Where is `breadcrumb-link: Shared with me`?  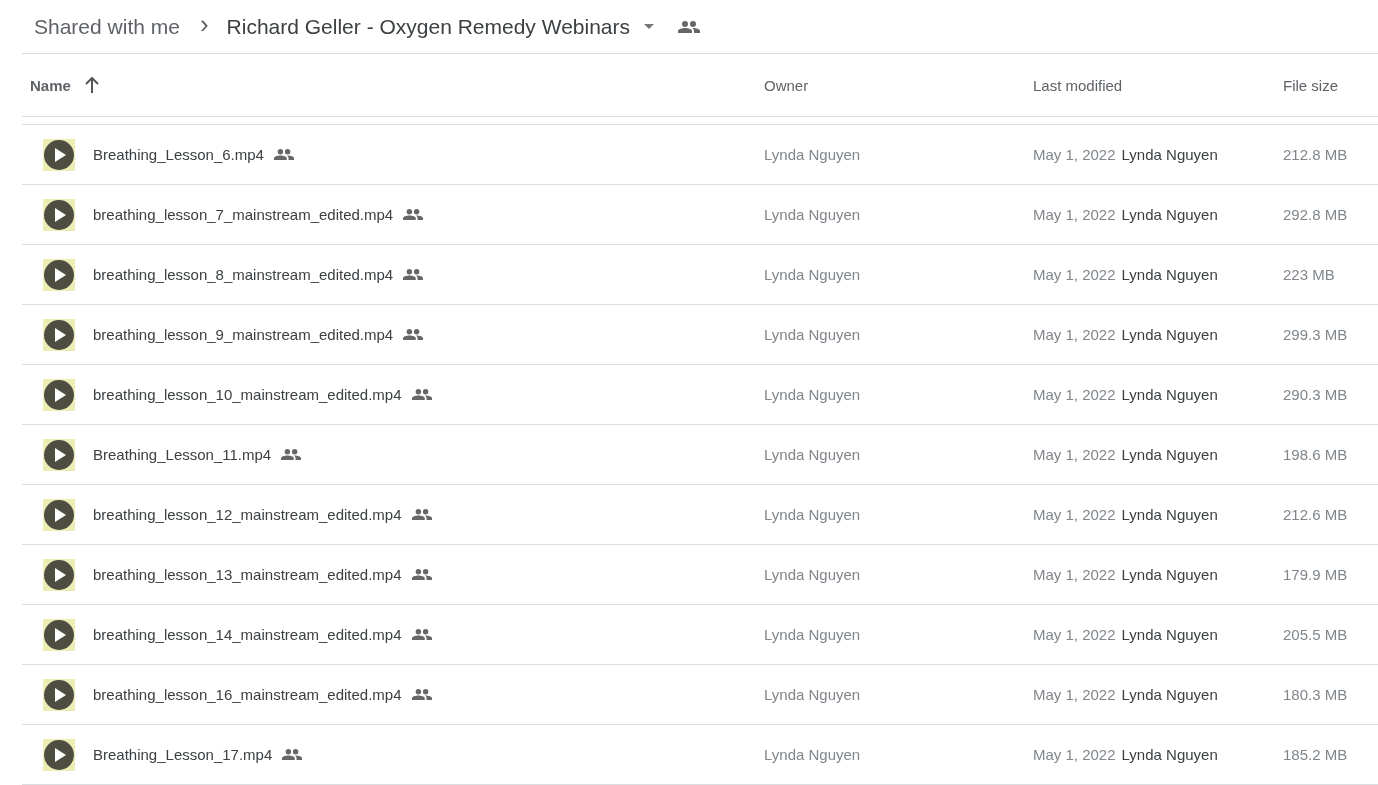
breadcrumb-link: Shared with me is located at coordinates (107, 26).